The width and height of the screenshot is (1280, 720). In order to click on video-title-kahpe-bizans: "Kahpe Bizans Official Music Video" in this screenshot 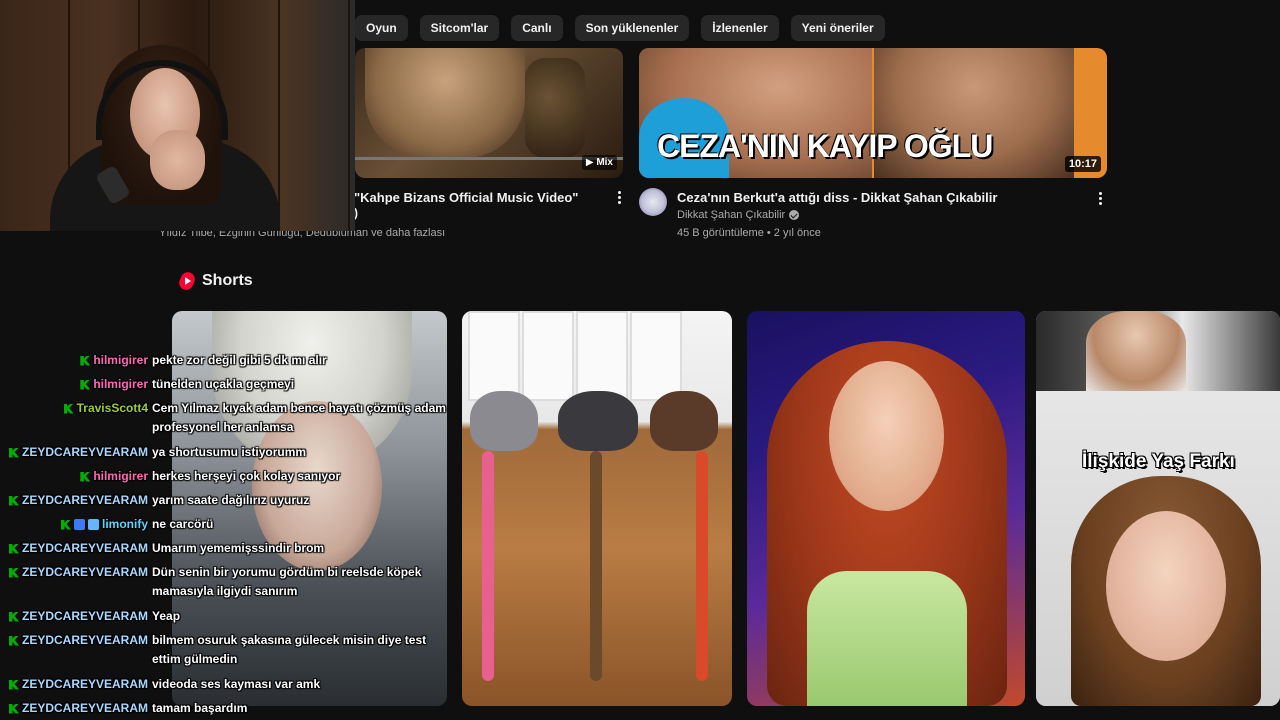, I will do `click(466, 197)`.